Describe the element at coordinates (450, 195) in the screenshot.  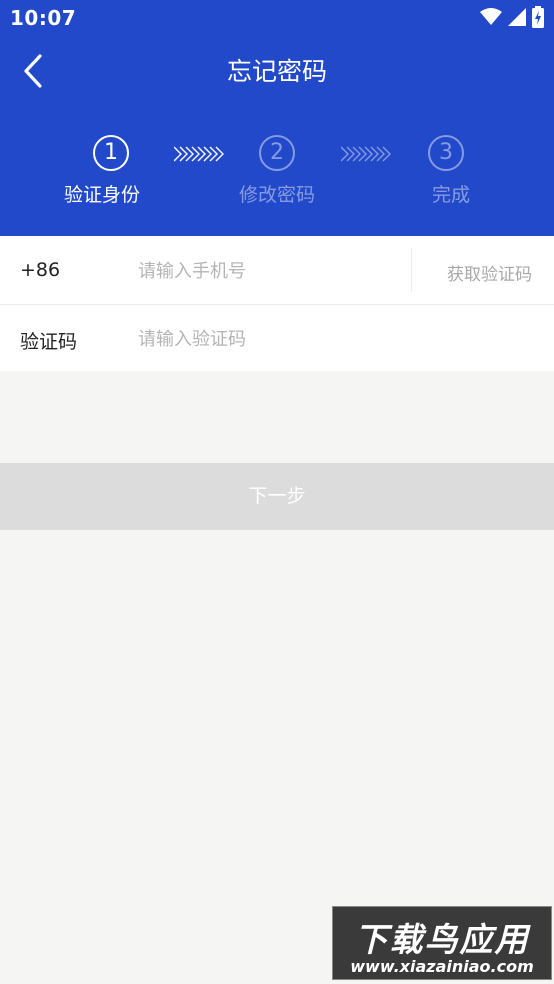
I see `step-3-label: 完成` at that location.